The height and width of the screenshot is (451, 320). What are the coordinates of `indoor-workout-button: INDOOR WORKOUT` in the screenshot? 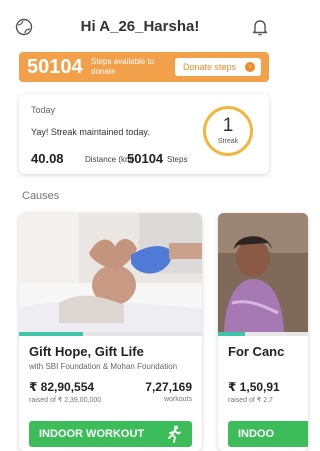 It's located at (110, 434).